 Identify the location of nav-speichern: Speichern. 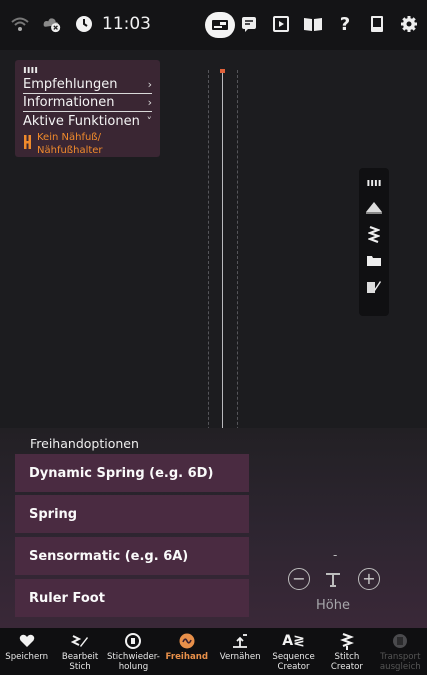
(26, 651).